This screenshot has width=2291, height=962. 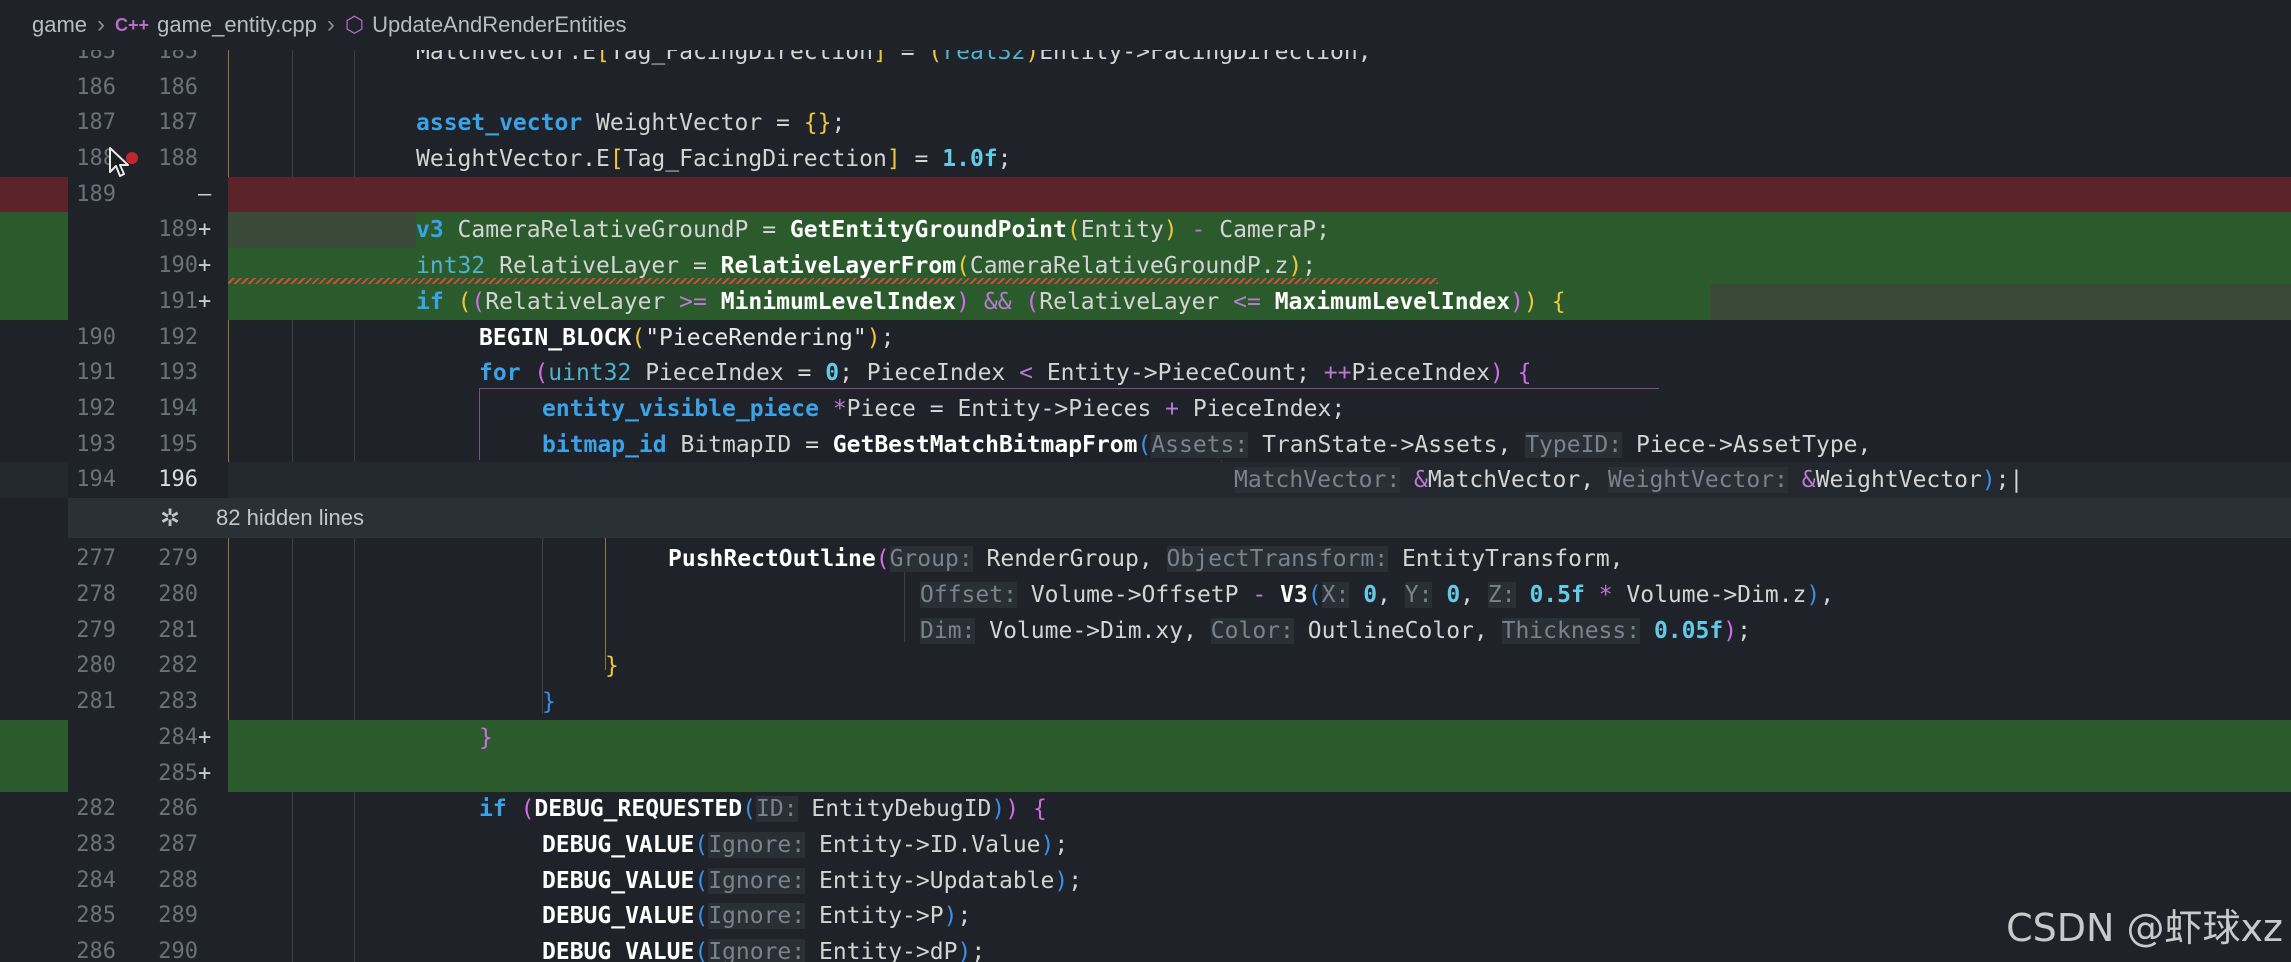 What do you see at coordinates (96, 844) in the screenshot?
I see `old-line-number: 283` at bounding box center [96, 844].